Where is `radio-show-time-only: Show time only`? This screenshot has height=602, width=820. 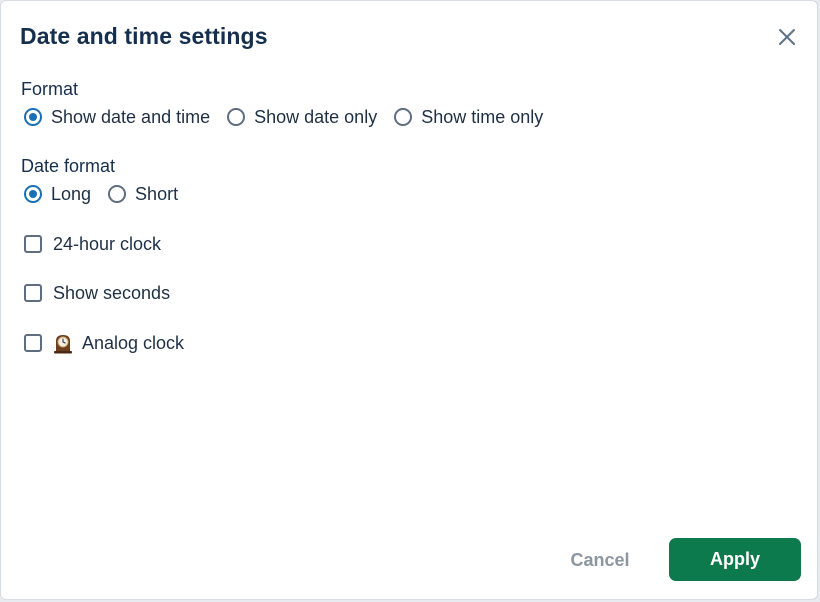 radio-show-time-only: Show time only is located at coordinates (467, 117).